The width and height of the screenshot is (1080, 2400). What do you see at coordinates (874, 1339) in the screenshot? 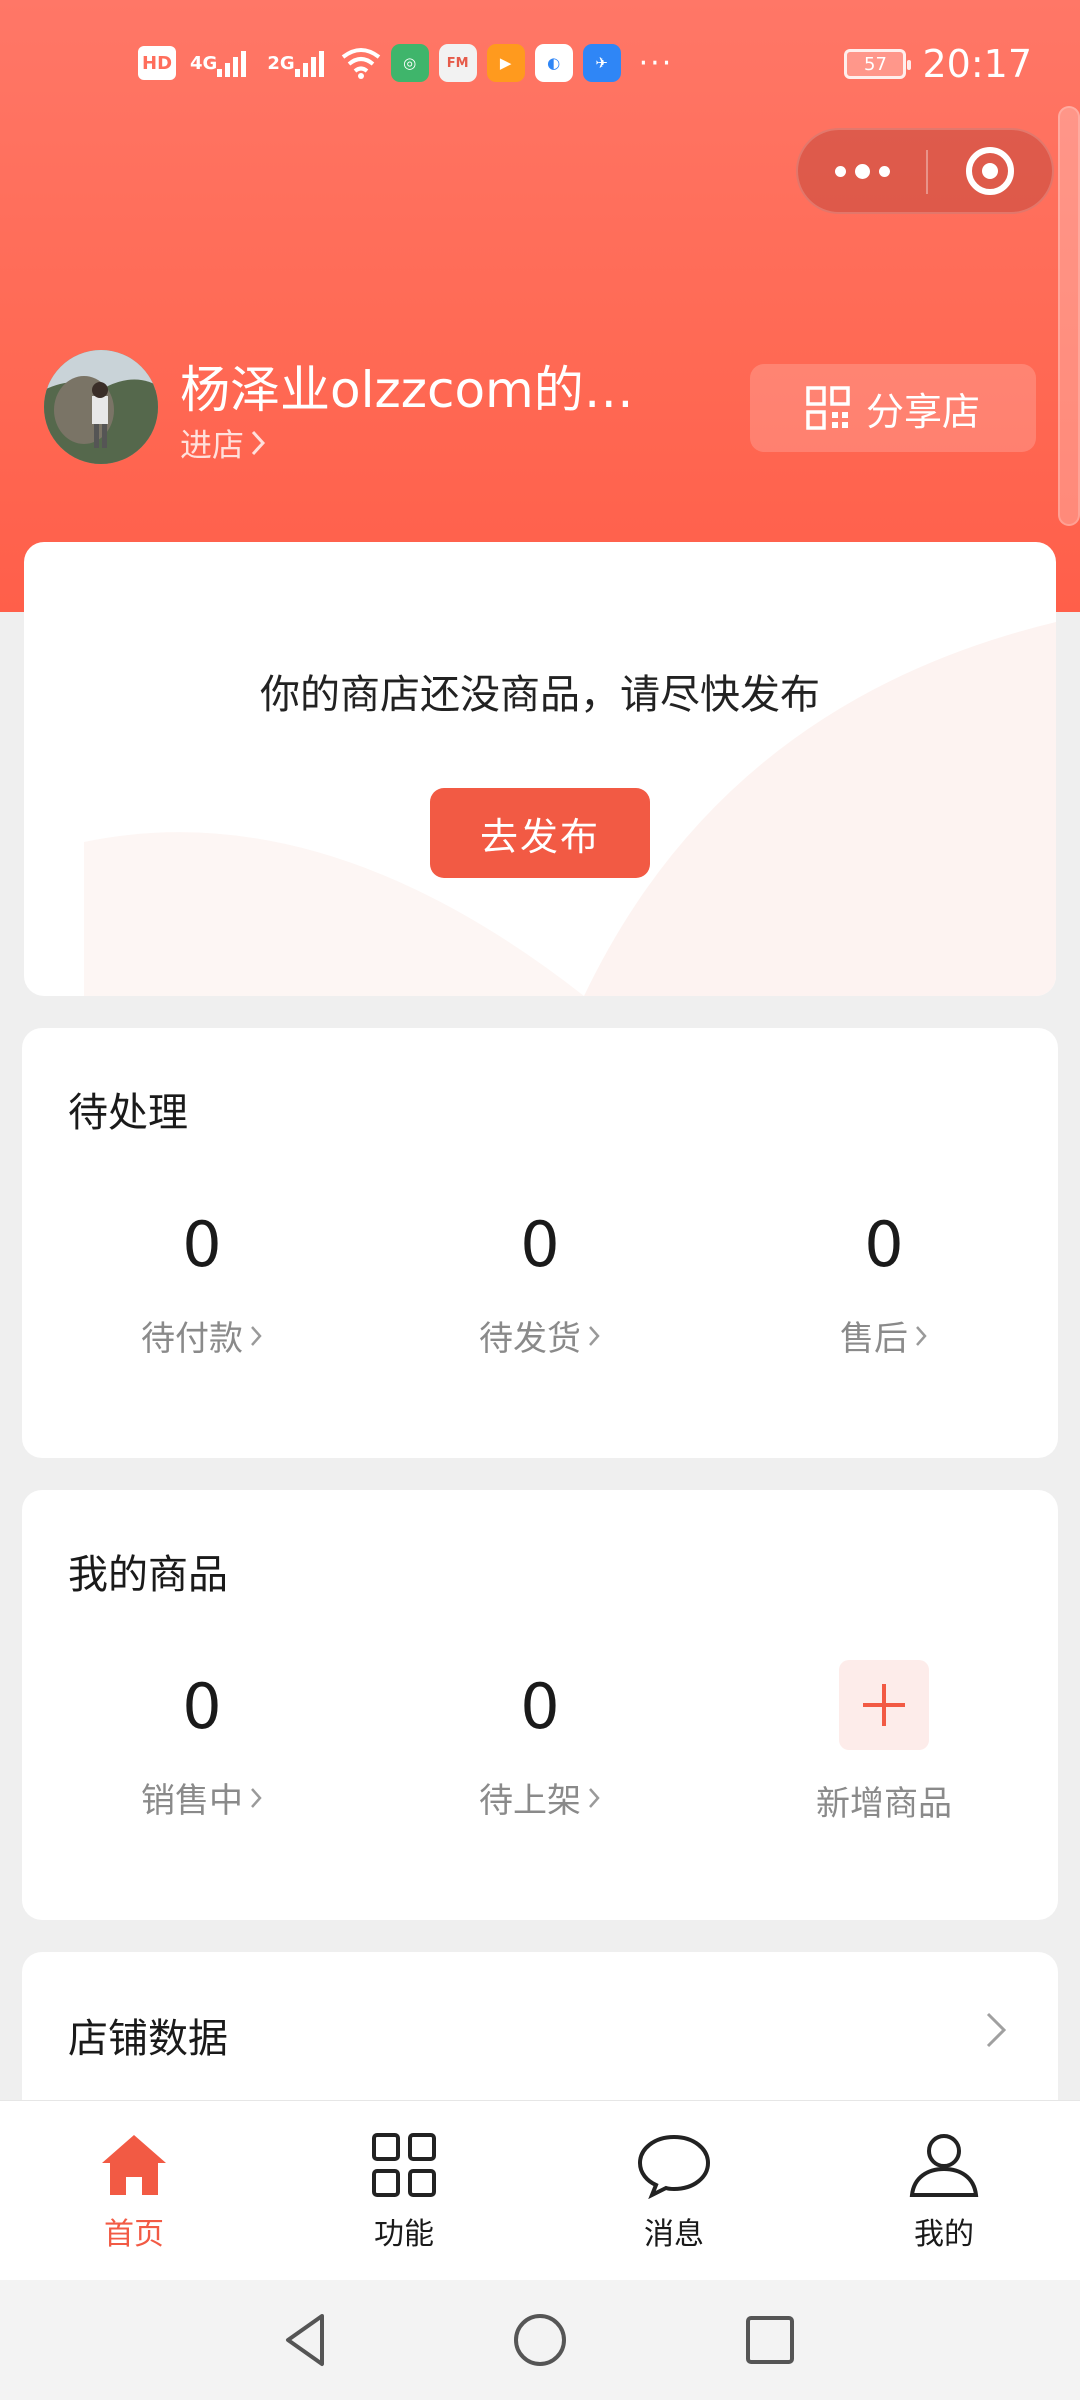
I see `after-sales-label: 售后` at bounding box center [874, 1339].